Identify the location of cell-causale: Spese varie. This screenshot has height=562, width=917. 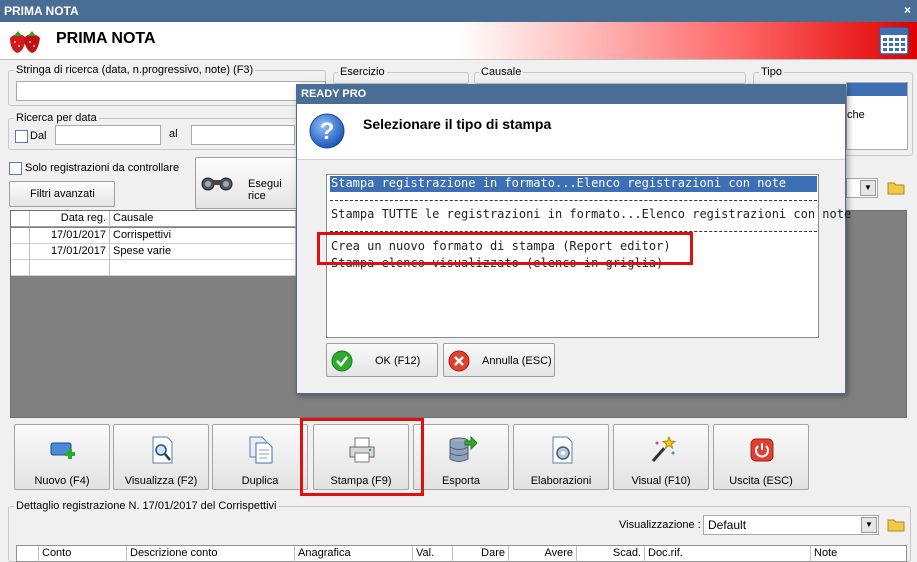
(203, 252).